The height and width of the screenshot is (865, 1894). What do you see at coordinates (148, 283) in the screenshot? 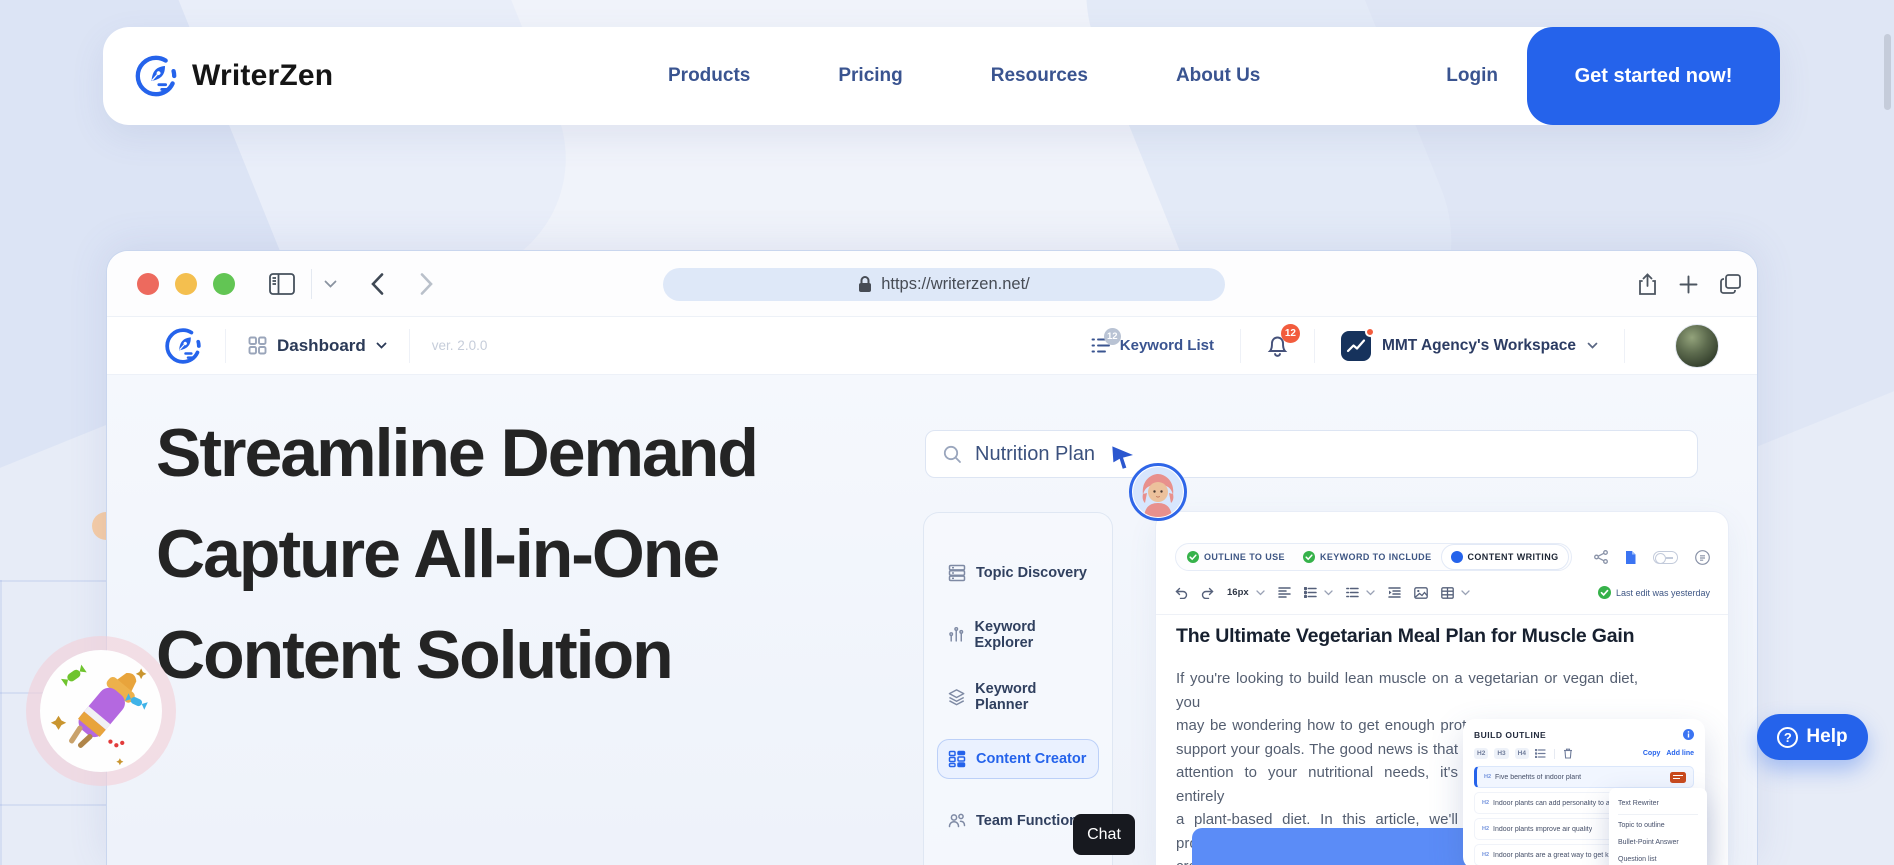
I see `close-window-button` at bounding box center [148, 283].